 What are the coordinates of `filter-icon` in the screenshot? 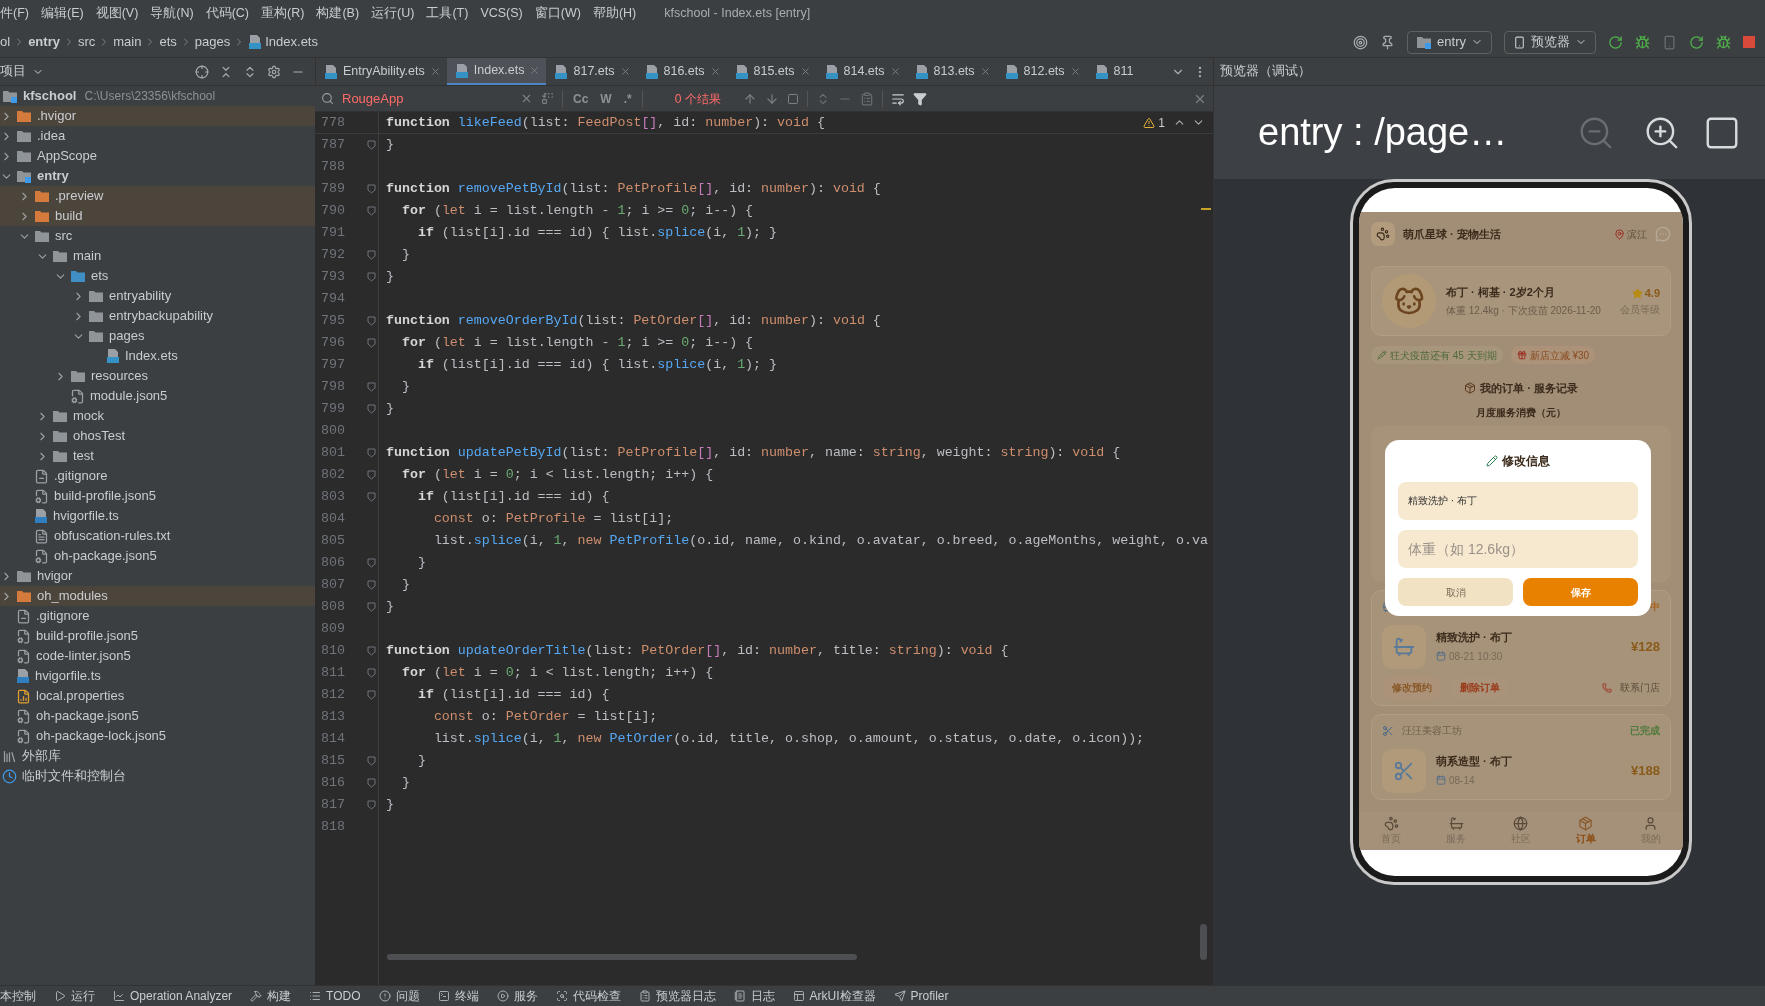 It's located at (919, 98).